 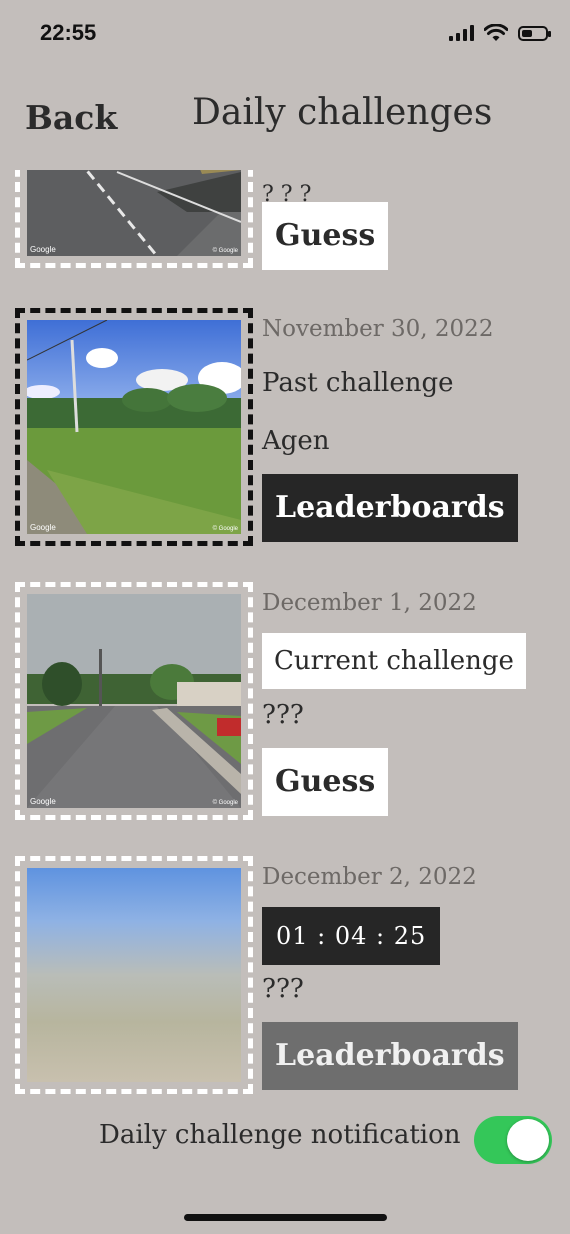 What do you see at coordinates (378, 329) in the screenshot?
I see `challenge-date: November 30, 2022` at bounding box center [378, 329].